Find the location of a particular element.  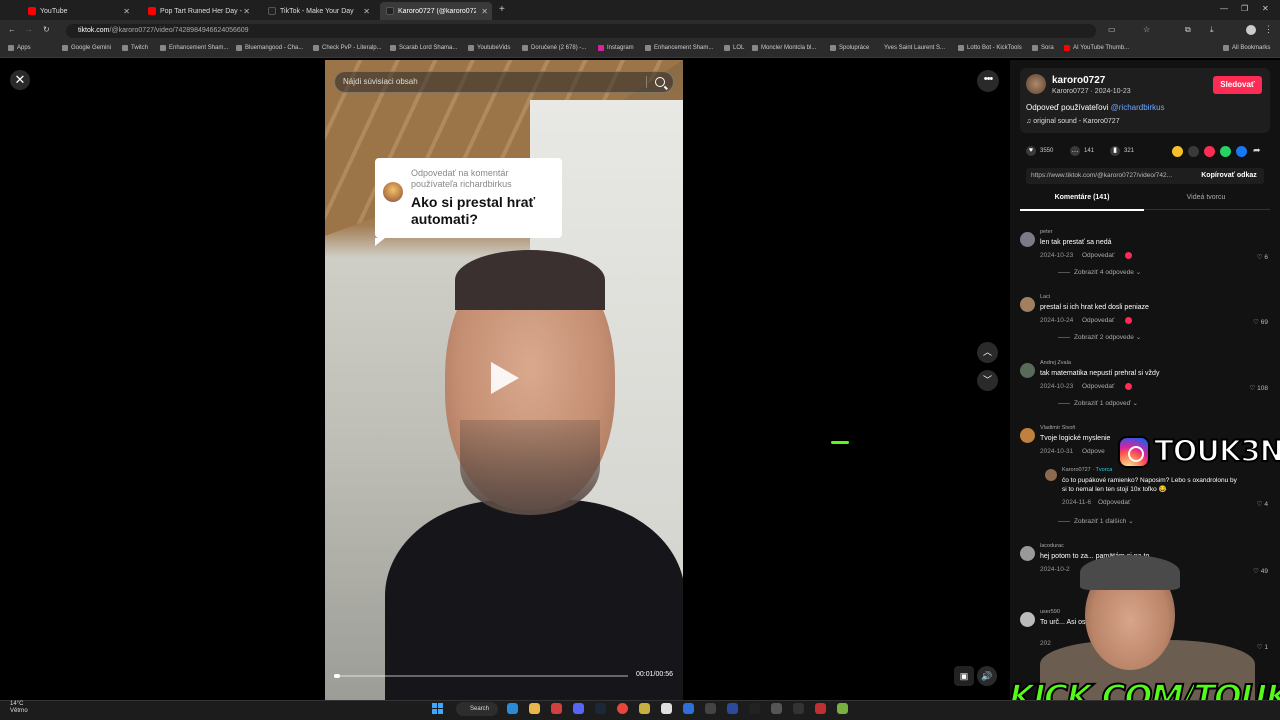

copy-link-button: Kopírovať odkaz is located at coordinates (1229, 176).